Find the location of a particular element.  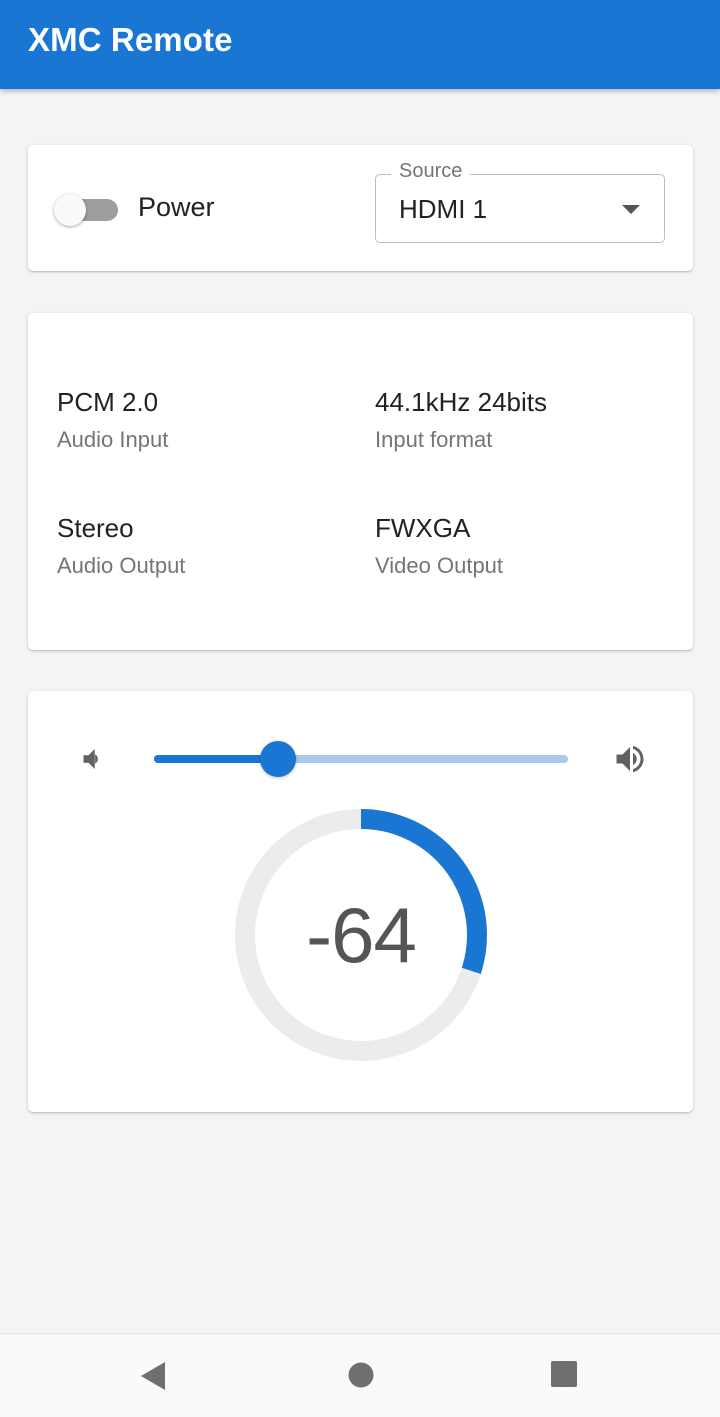

video-output-label: Video Output is located at coordinates (439, 565).